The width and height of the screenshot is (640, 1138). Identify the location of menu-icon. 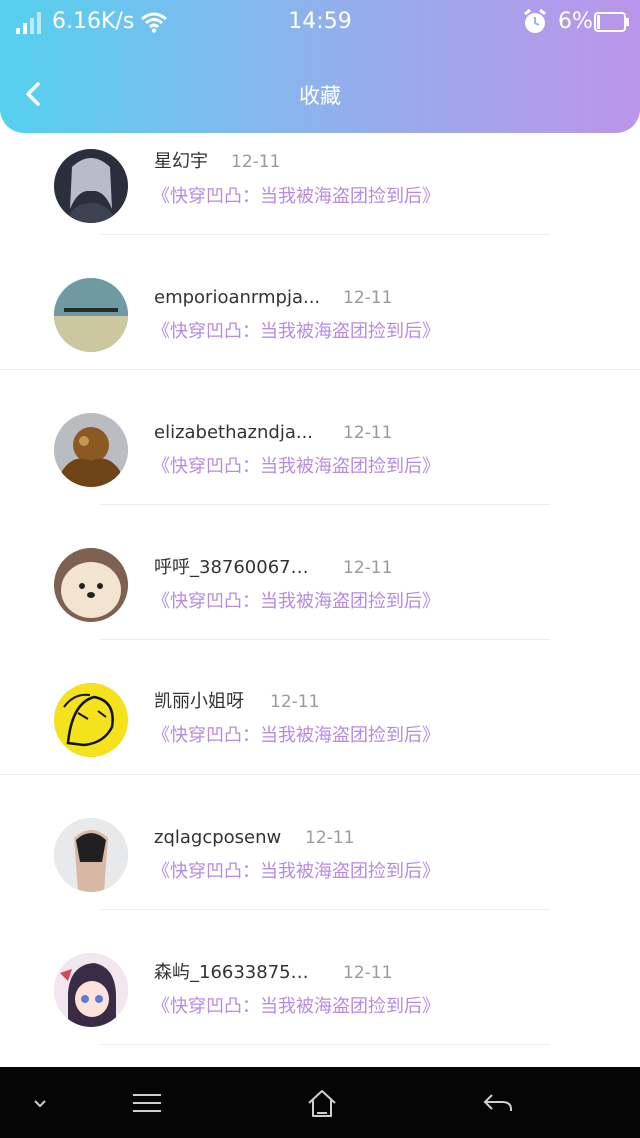
(147, 1103).